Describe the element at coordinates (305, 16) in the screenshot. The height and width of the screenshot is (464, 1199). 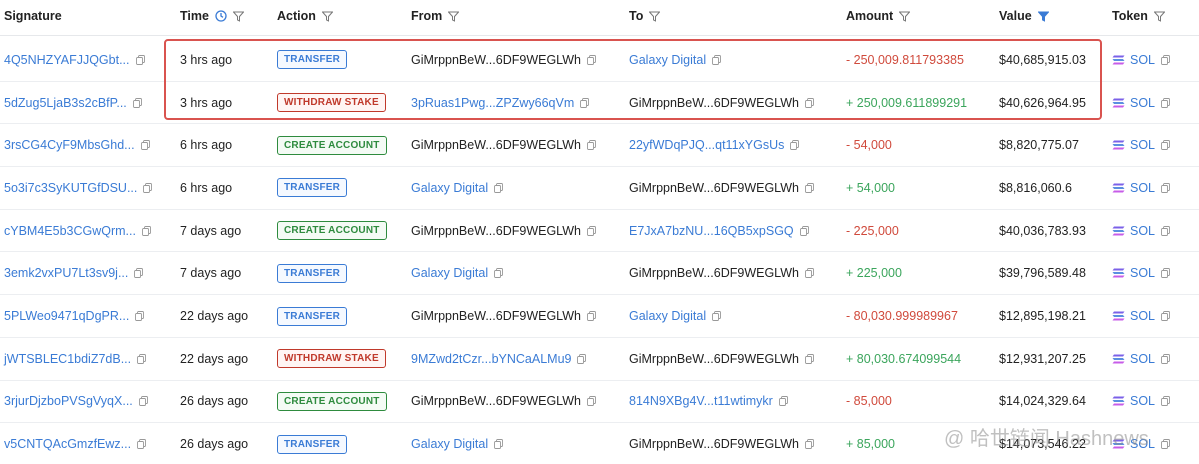
I see `column-header-action: Action` at that location.